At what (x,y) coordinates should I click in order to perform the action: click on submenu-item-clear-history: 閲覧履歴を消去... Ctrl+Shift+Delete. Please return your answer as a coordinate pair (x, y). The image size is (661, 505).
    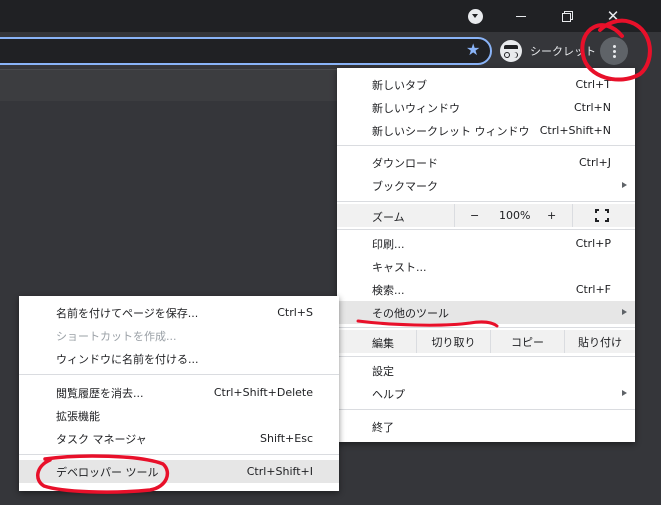
    Looking at the image, I should click on (179, 392).